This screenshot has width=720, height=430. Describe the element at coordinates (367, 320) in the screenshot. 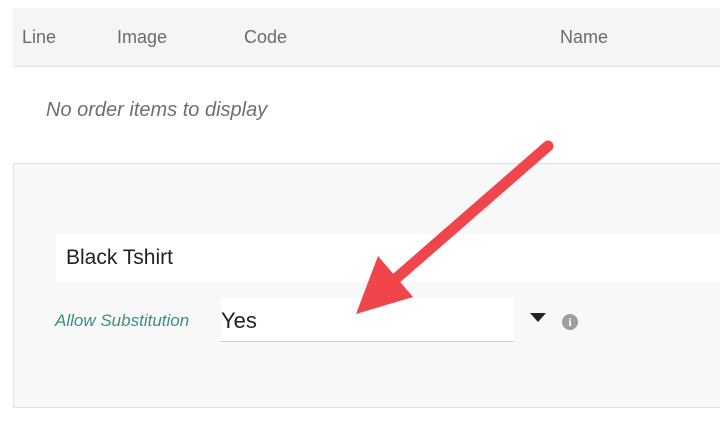

I see `allow-substitution-select: Yes` at that location.